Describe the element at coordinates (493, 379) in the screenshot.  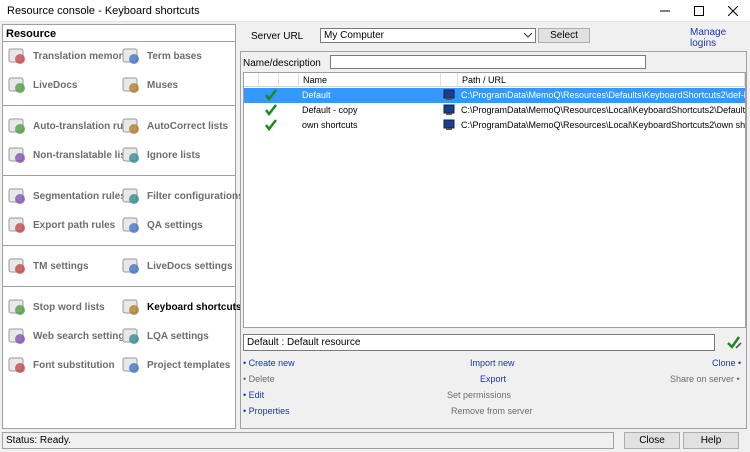
I see `export-link: Export` at that location.